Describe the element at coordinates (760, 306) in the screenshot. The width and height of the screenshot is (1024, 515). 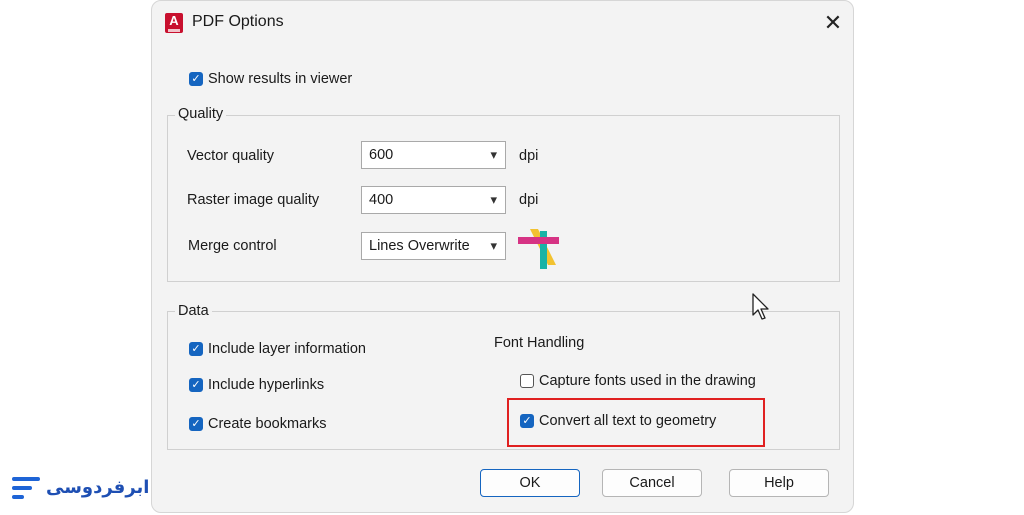
I see `mouse-cursor-icon` at that location.